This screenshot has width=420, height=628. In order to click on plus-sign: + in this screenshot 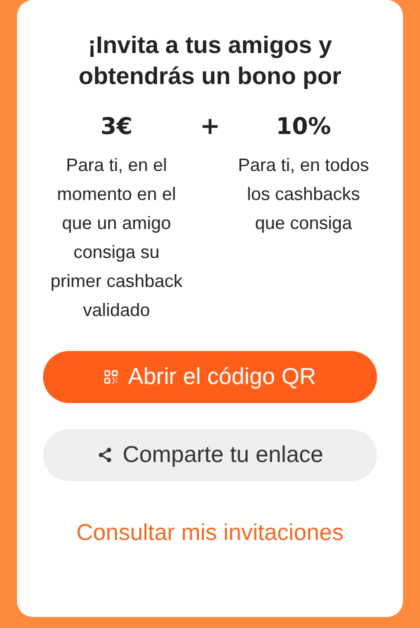, I will do `click(210, 126)`.